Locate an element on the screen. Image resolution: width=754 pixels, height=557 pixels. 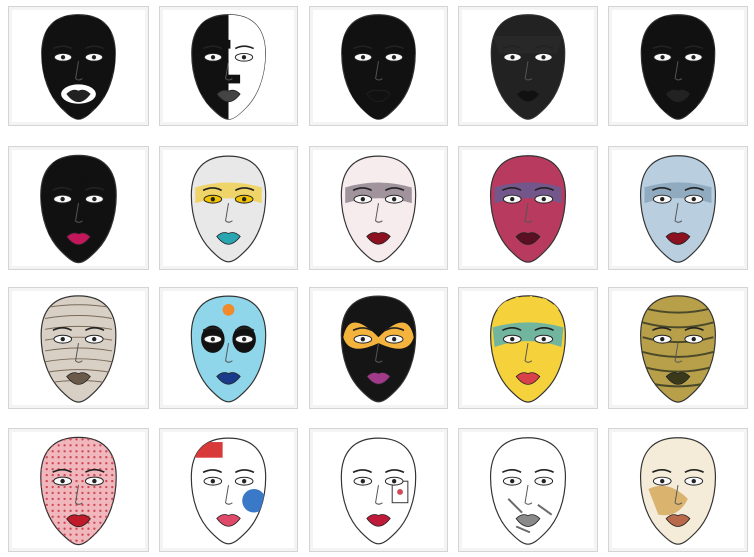
thumbnail-comic-pow-face is located at coordinates (228, 490).